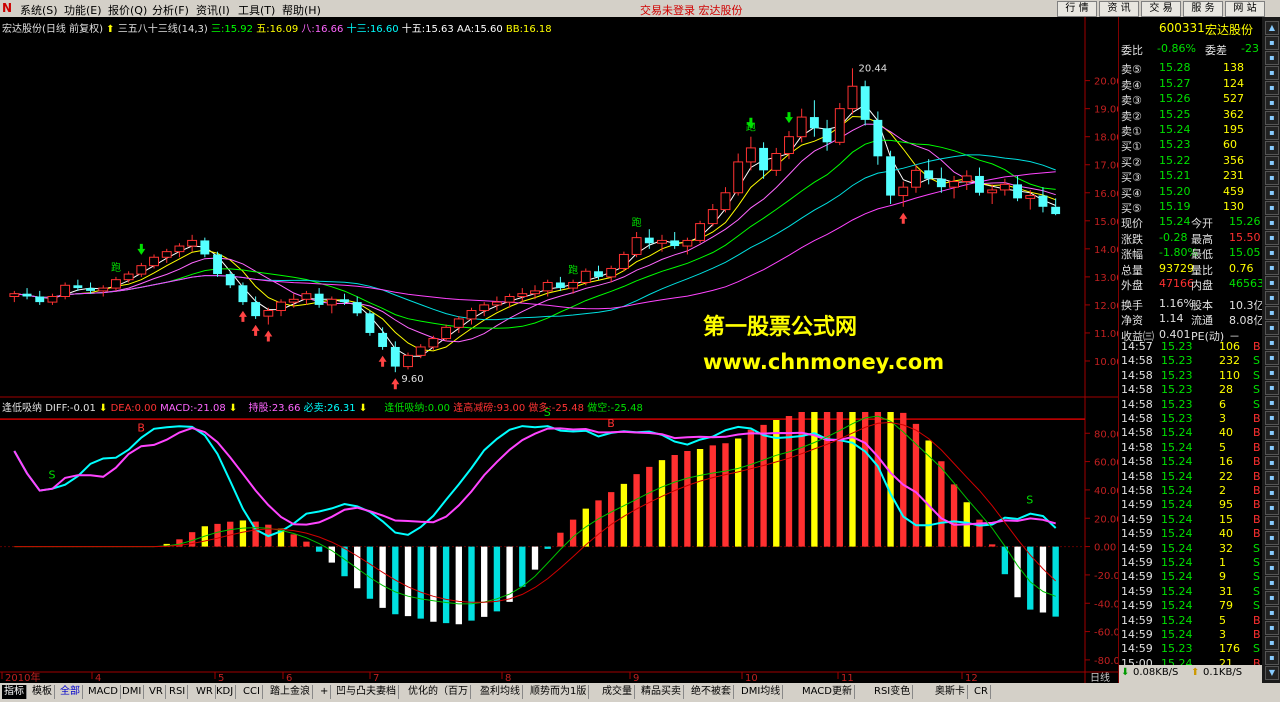 Image resolution: width=1280 pixels, height=702 pixels. Describe the element at coordinates (1272, 673) in the screenshot. I see `side-tool-icon: ▼` at that location.